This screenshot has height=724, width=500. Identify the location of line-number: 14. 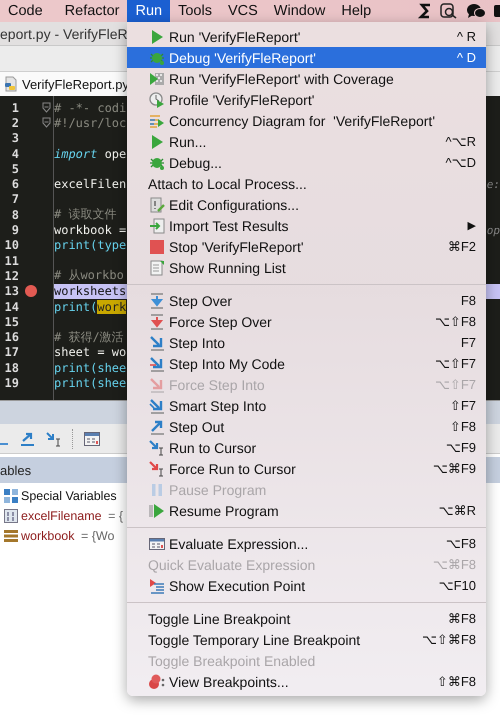
(11, 307).